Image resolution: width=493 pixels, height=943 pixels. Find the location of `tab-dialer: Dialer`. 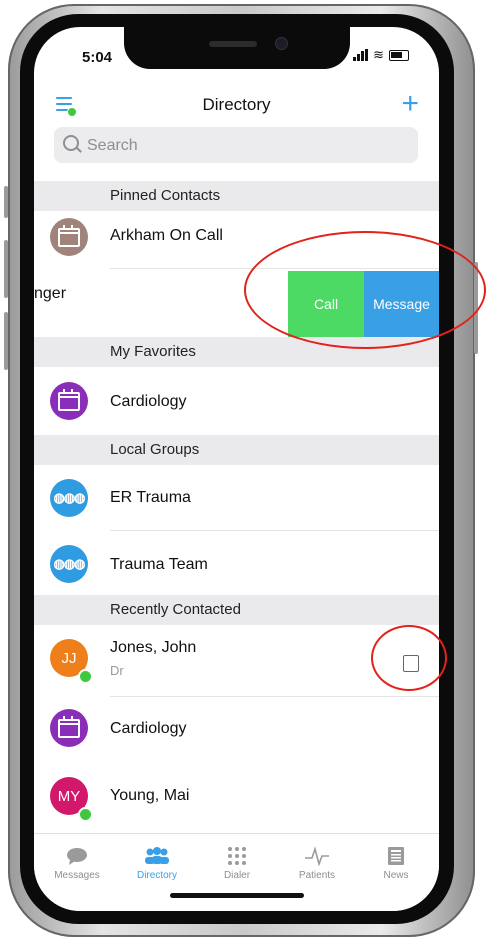

tab-dialer: Dialer is located at coordinates (237, 863).